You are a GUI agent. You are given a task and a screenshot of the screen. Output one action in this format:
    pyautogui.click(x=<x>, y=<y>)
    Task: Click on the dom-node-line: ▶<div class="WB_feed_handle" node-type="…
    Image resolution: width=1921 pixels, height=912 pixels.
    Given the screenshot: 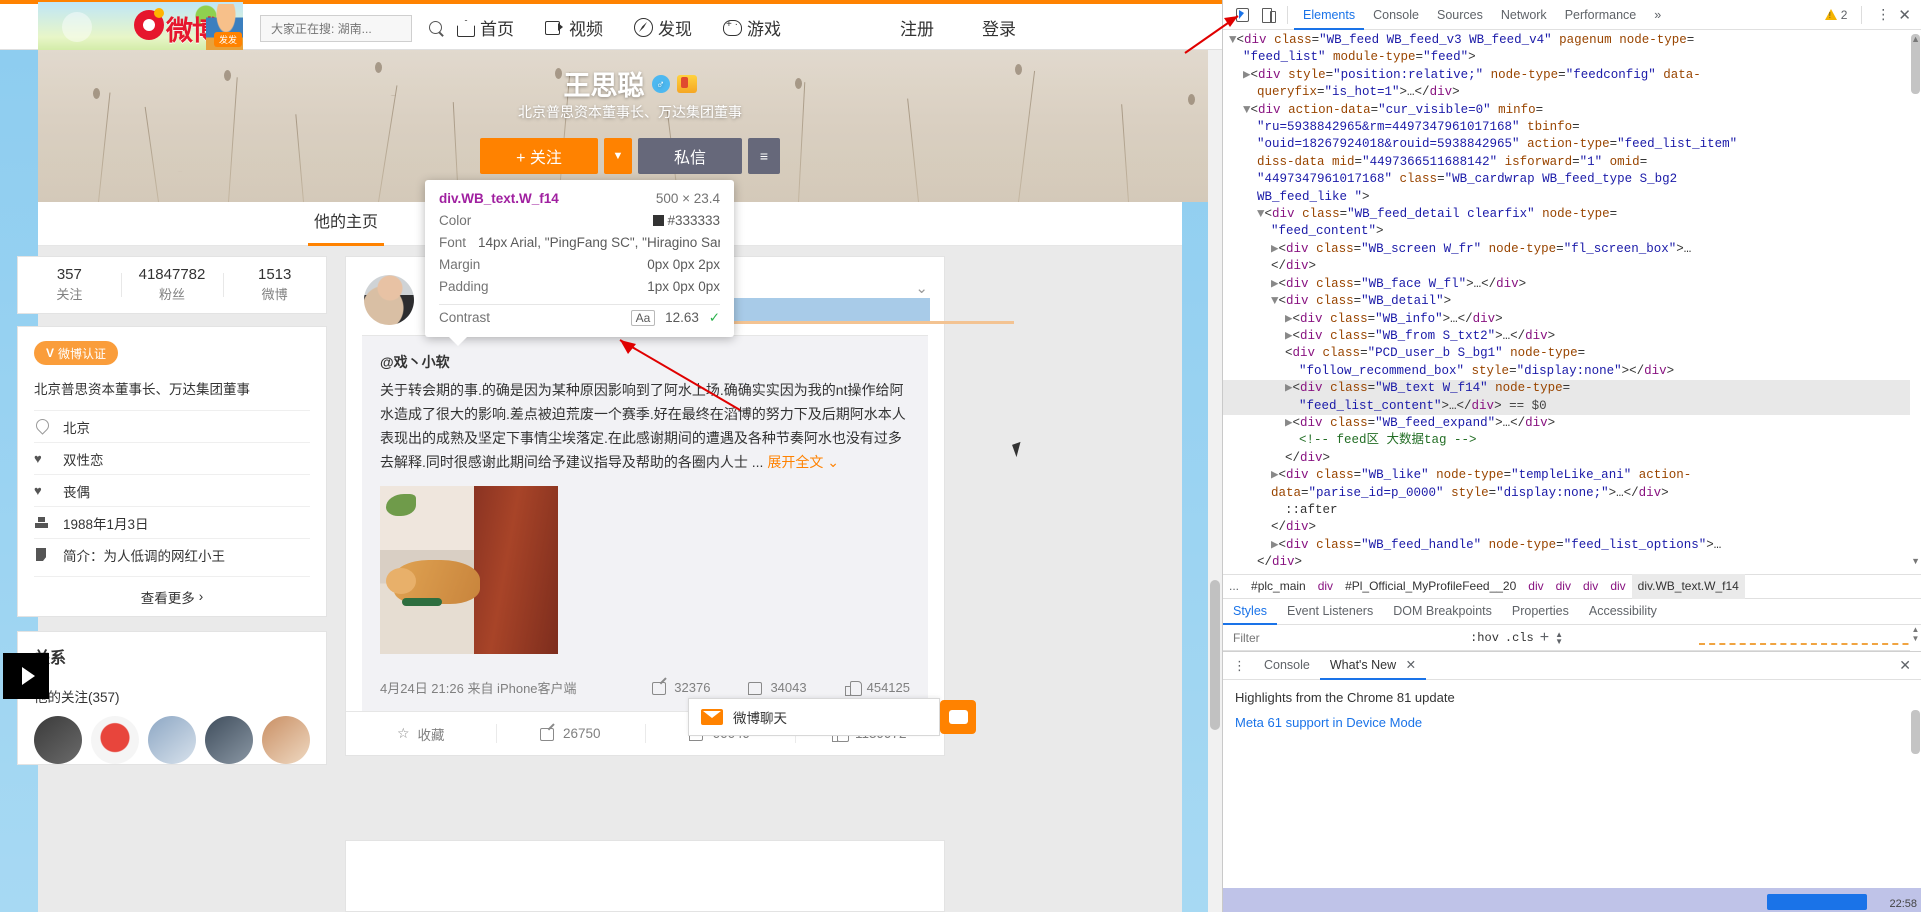 What is the action you would take?
    pyautogui.click(x=1572, y=545)
    